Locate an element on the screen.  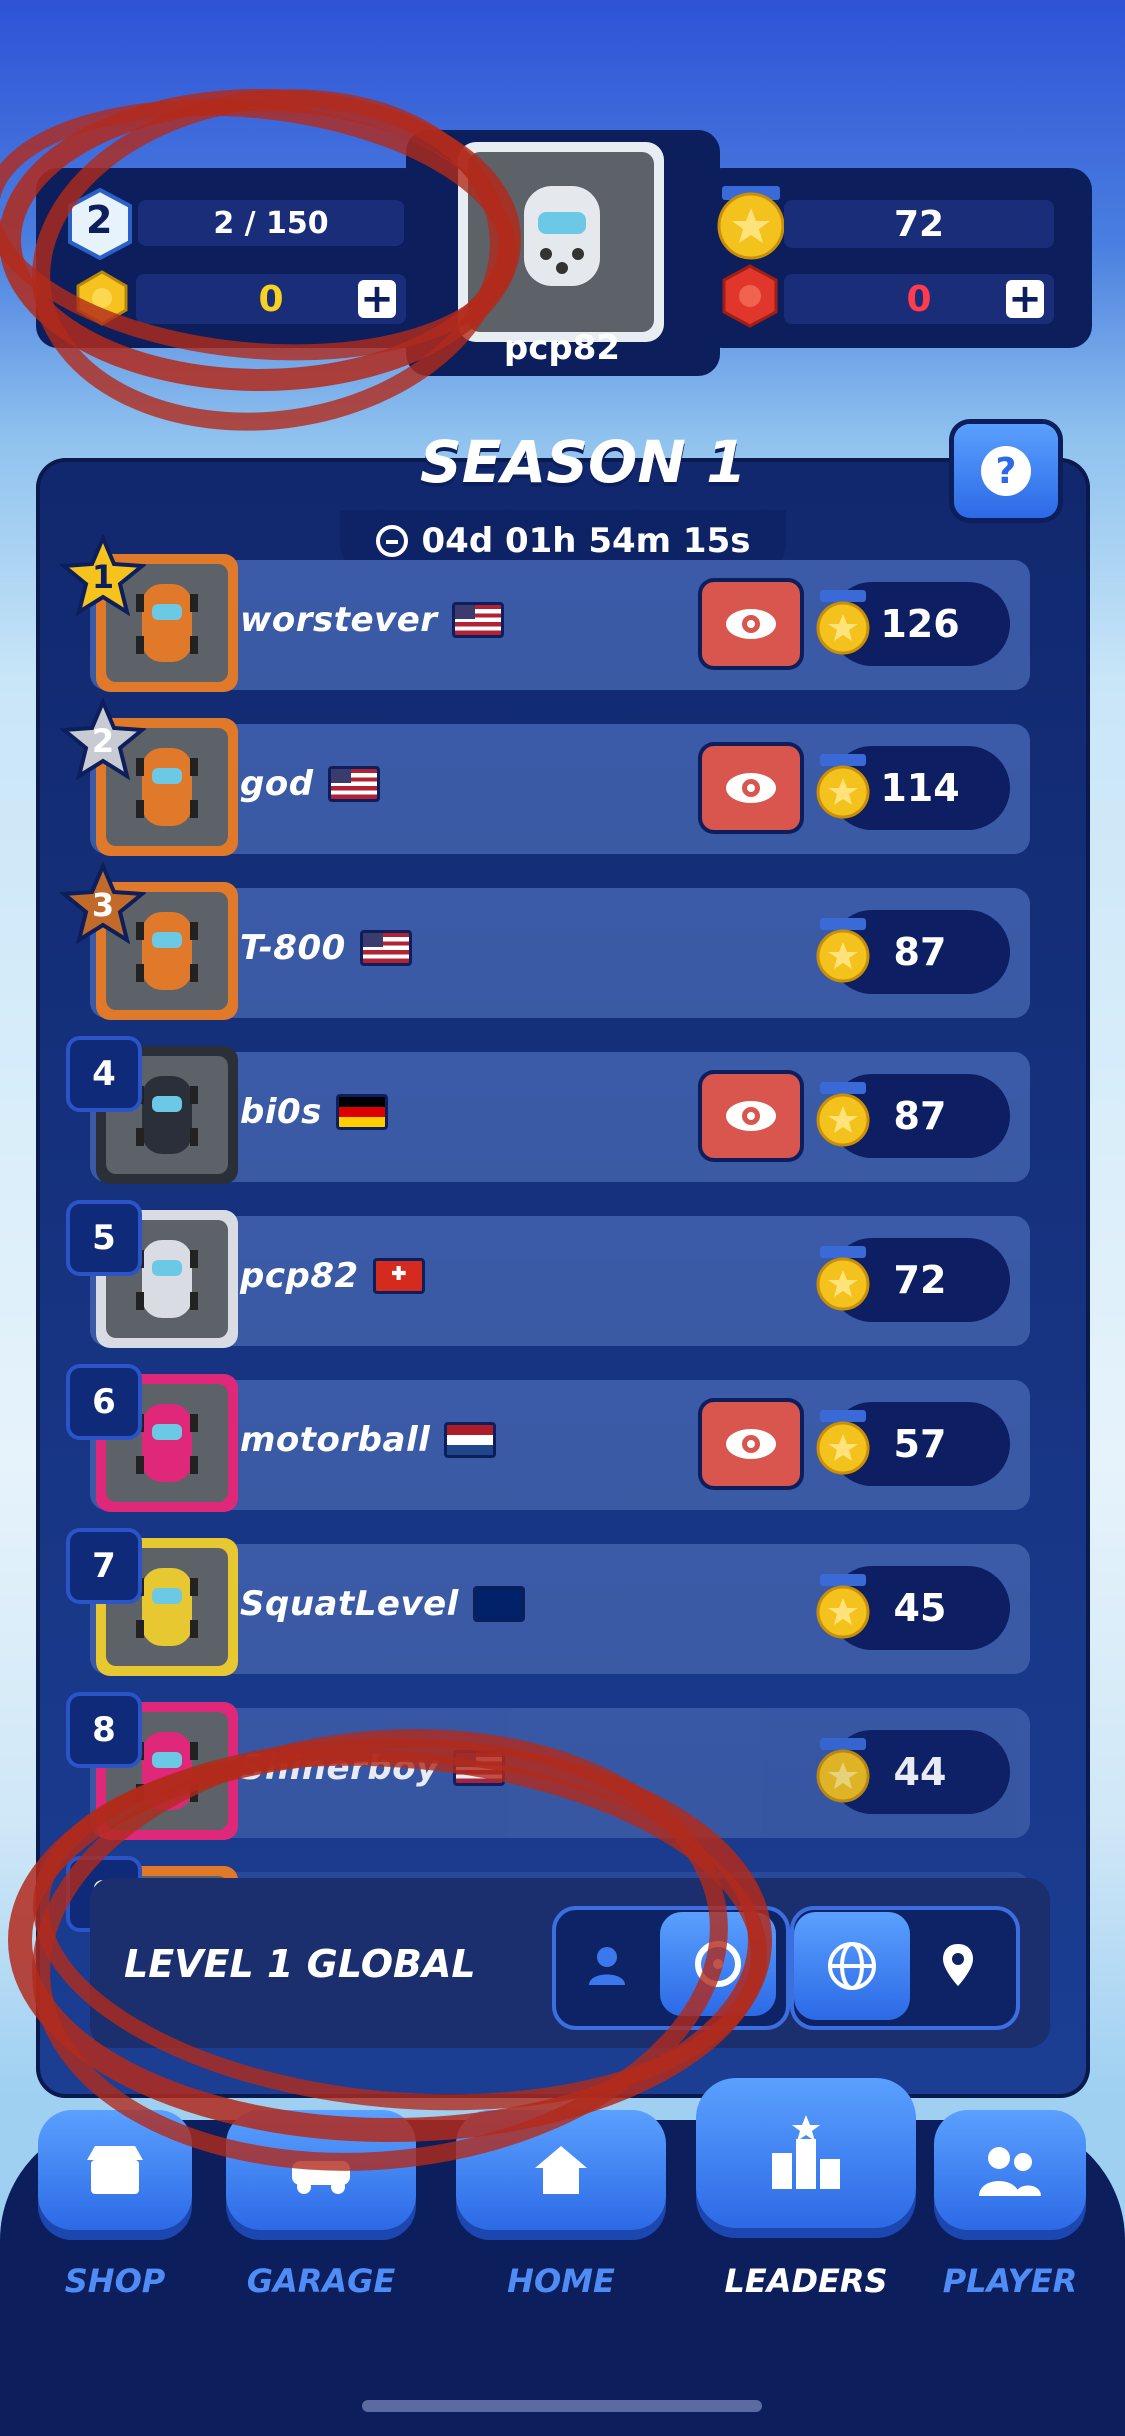
help-icon: ? is located at coordinates (1006, 471).